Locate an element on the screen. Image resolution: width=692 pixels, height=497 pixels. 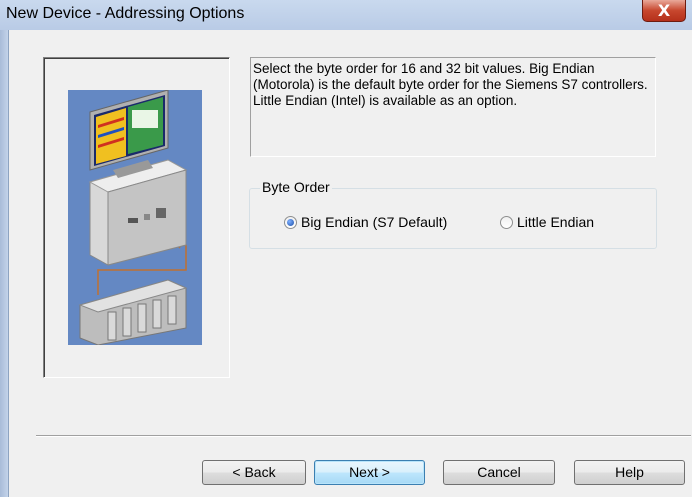
back-button: < Back is located at coordinates (254, 472).